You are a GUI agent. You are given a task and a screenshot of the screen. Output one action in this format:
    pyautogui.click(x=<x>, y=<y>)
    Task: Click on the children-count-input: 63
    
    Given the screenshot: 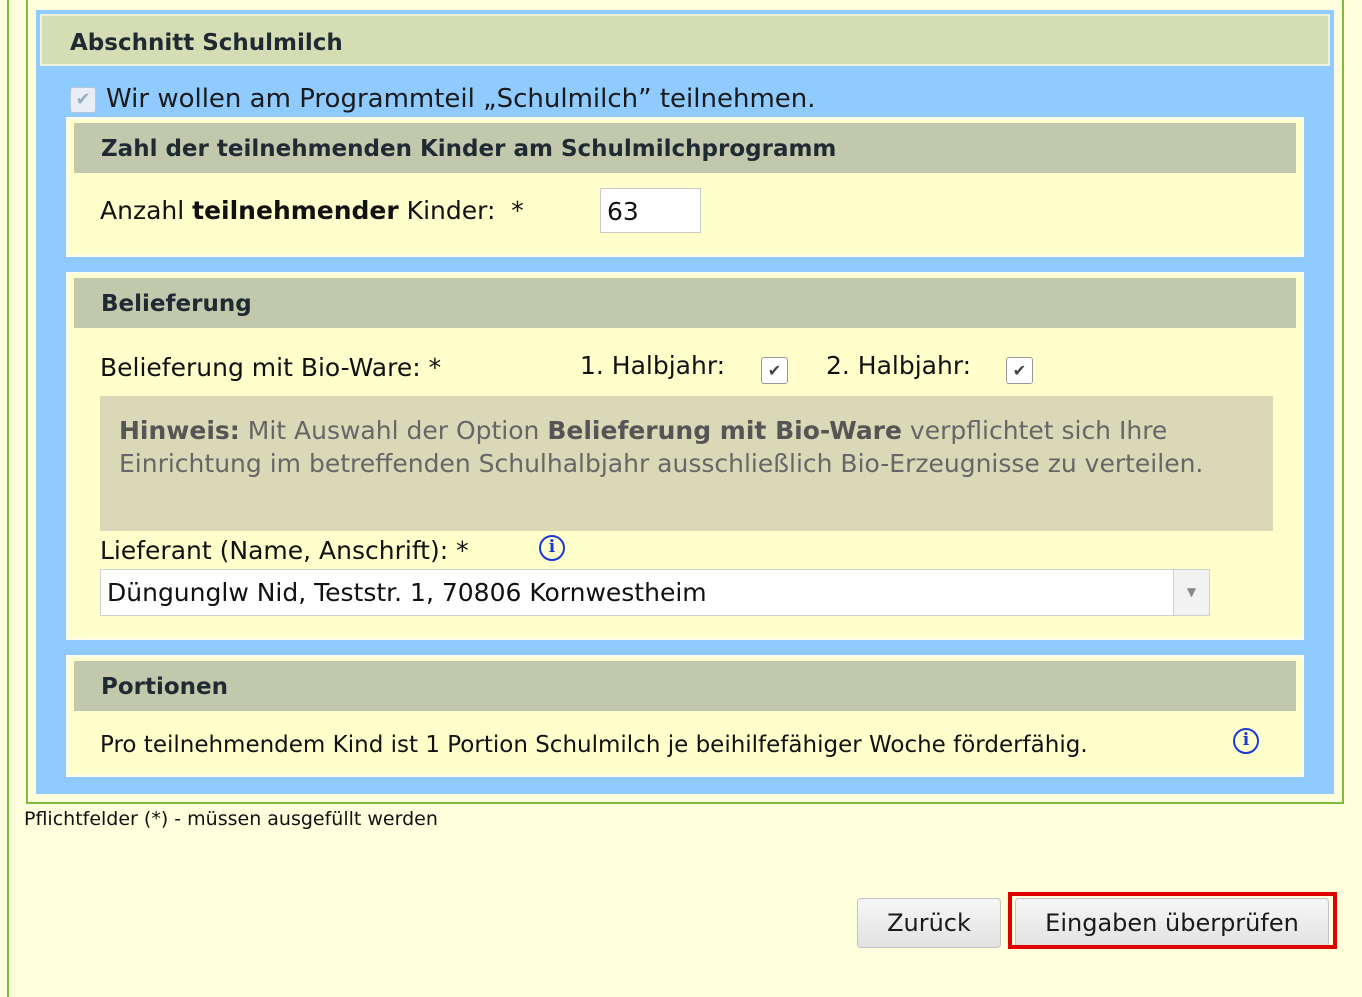 What is the action you would take?
    pyautogui.click(x=650, y=210)
    